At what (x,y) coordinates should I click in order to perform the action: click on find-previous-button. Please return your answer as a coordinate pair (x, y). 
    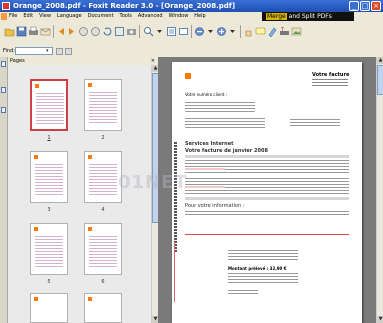
    Looking at the image, I should click on (59, 51).